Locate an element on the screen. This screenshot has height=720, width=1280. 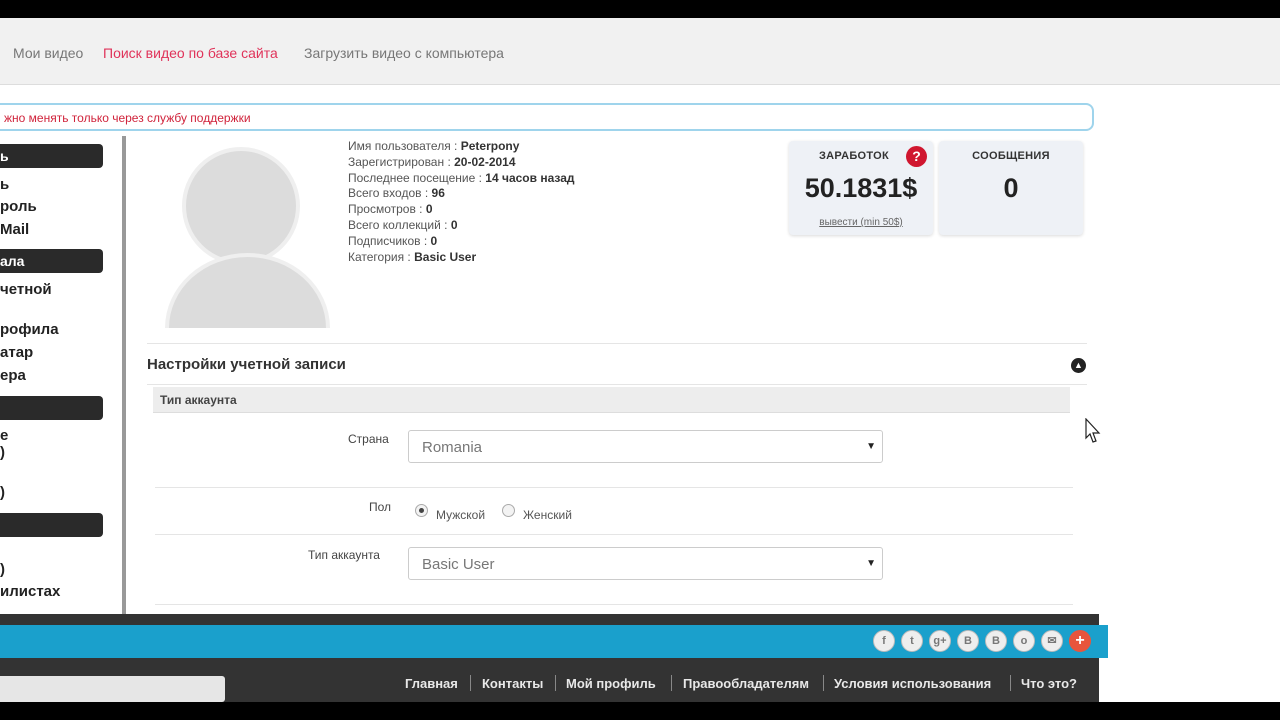
gender-label: Пол is located at coordinates (380, 507).